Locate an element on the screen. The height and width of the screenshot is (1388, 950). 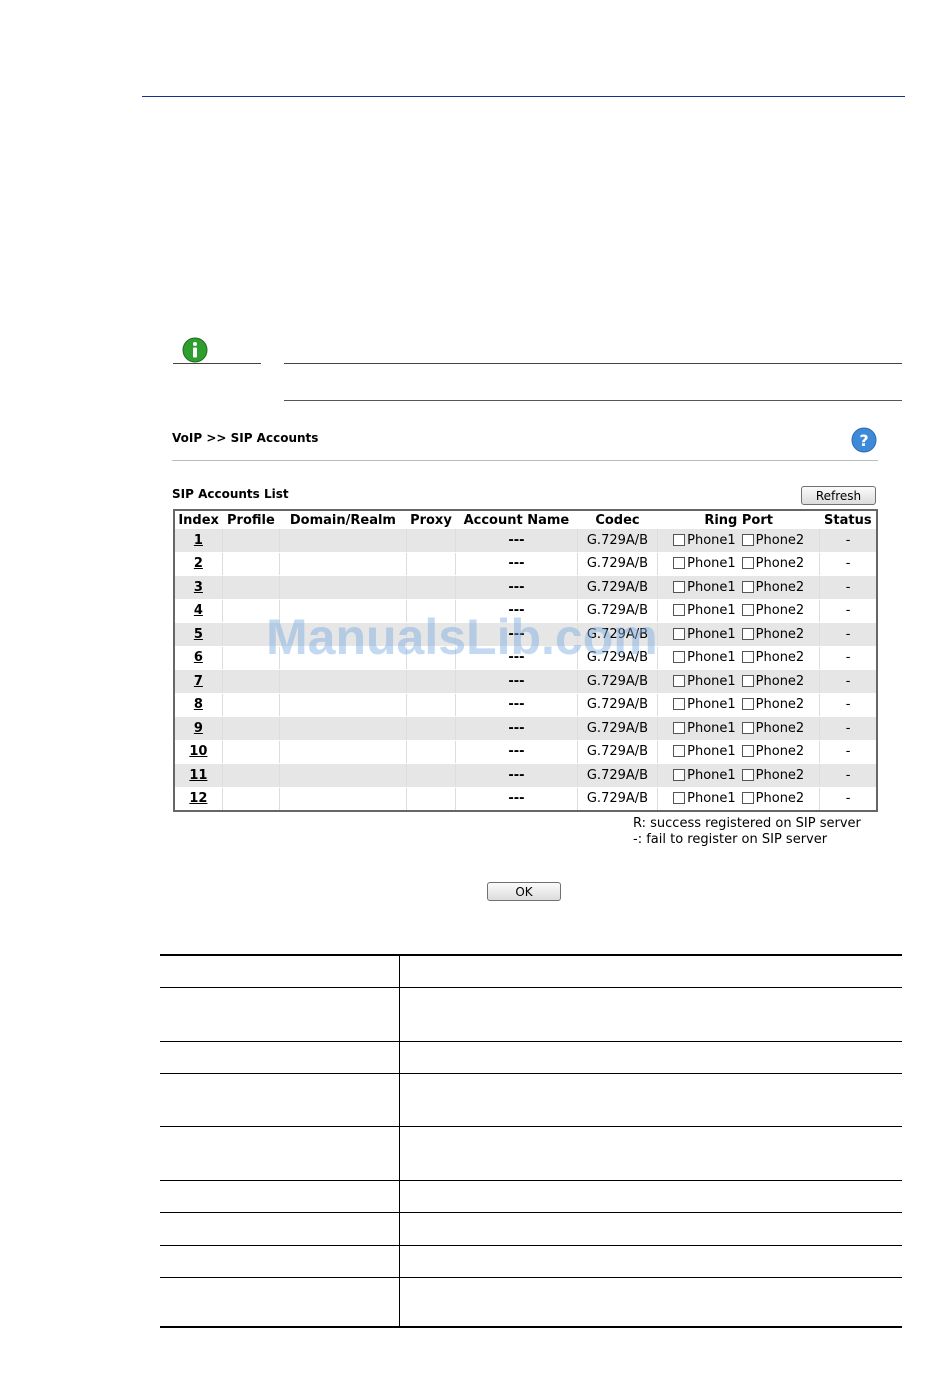
account-index-link: 2 is located at coordinates (198, 563).